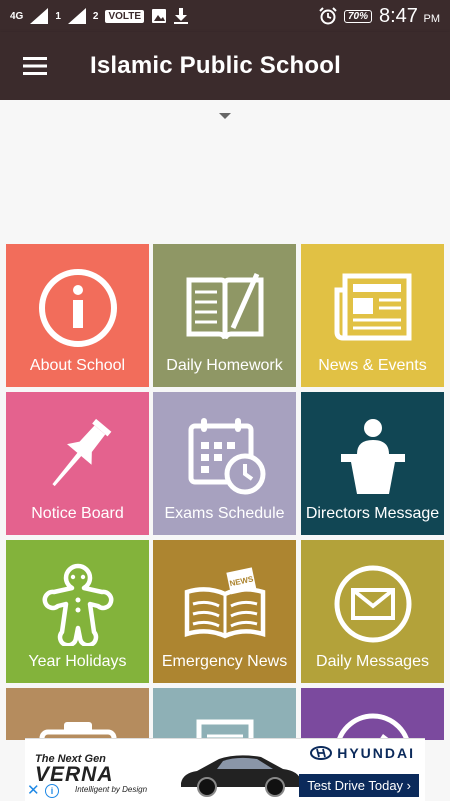  Describe the element at coordinates (372, 307) in the screenshot. I see `newspaper-icon` at that location.